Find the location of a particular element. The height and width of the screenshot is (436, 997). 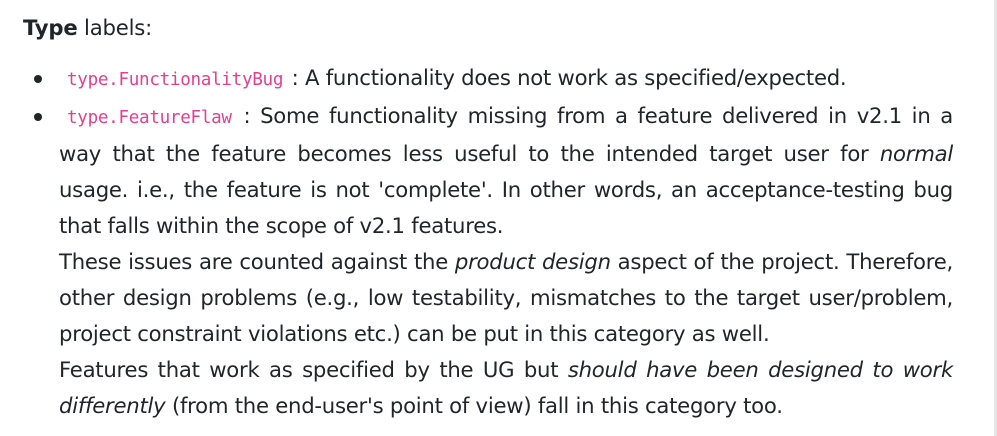

type-labels-heading: Type labels: is located at coordinates (488, 28).